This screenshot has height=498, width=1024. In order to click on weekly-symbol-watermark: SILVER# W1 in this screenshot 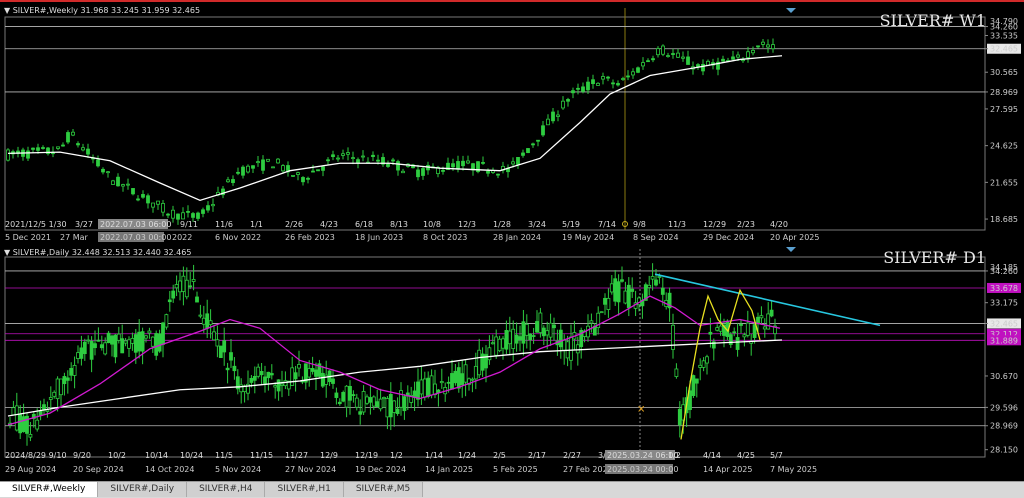, I will do `click(932, 20)`.